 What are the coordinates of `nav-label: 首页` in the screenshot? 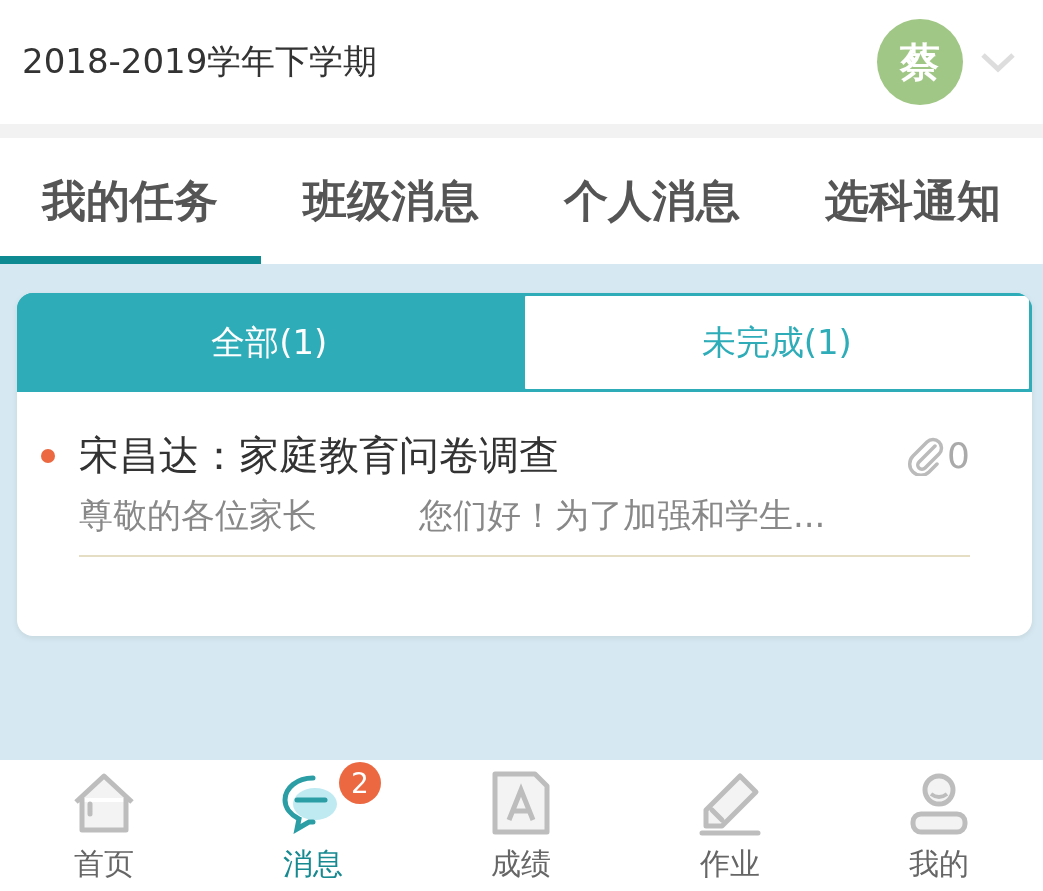 It's located at (104, 864).